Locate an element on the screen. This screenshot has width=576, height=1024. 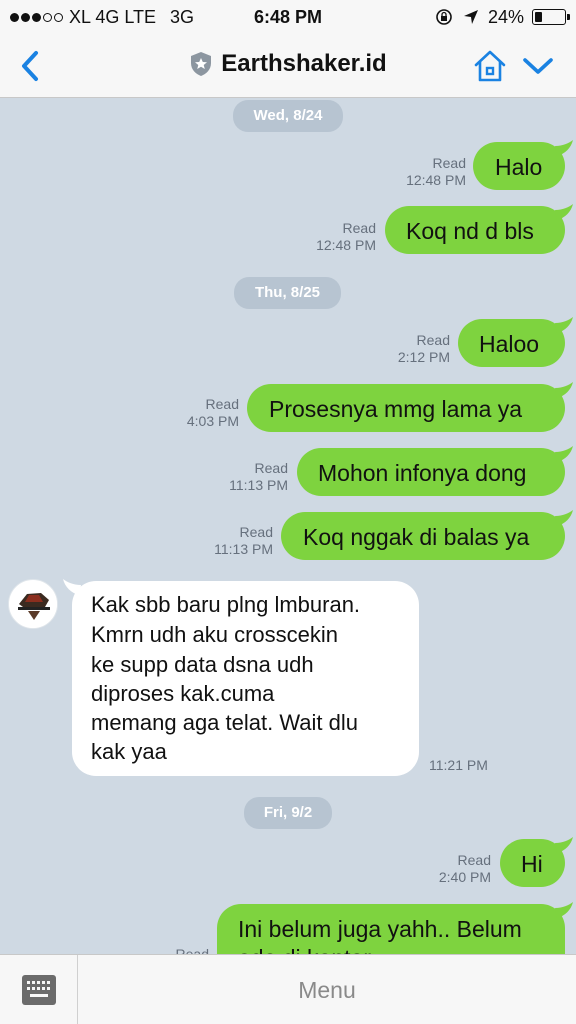
earthshaker-logo-icon is located at coordinates (33, 604).